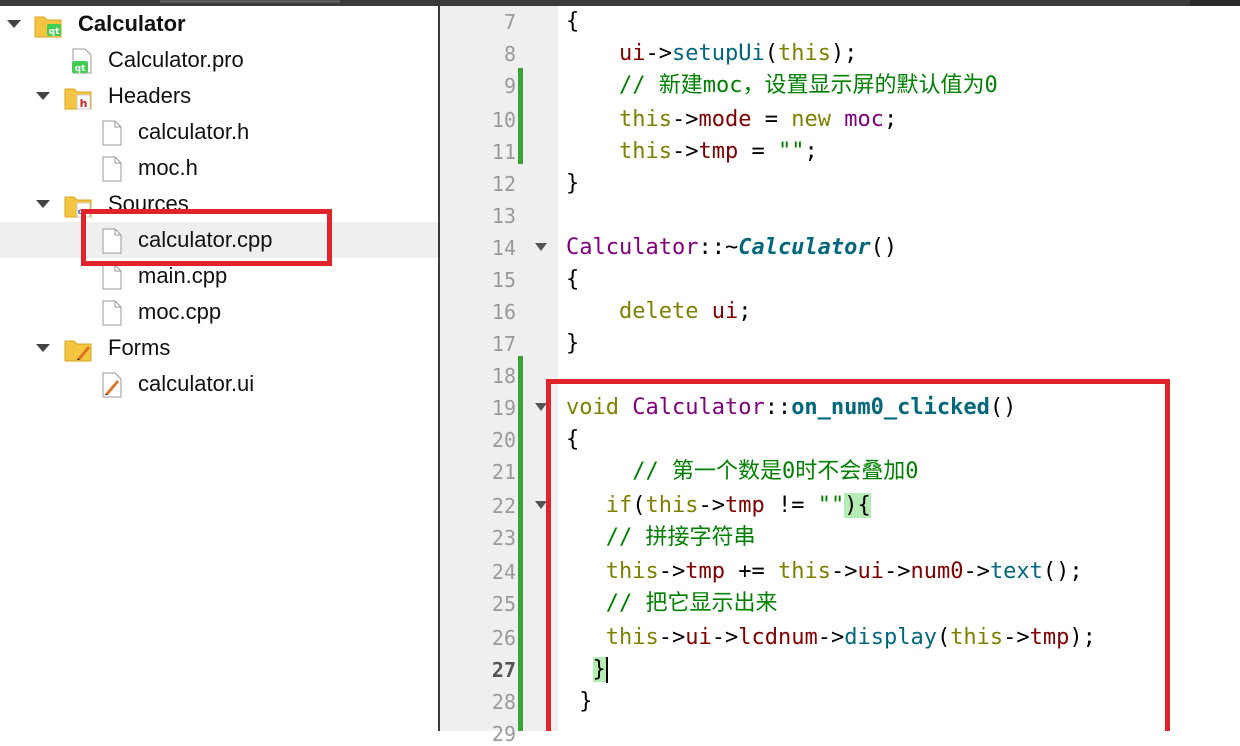  What do you see at coordinates (503, 312) in the screenshot?
I see `line-number: 16` at bounding box center [503, 312].